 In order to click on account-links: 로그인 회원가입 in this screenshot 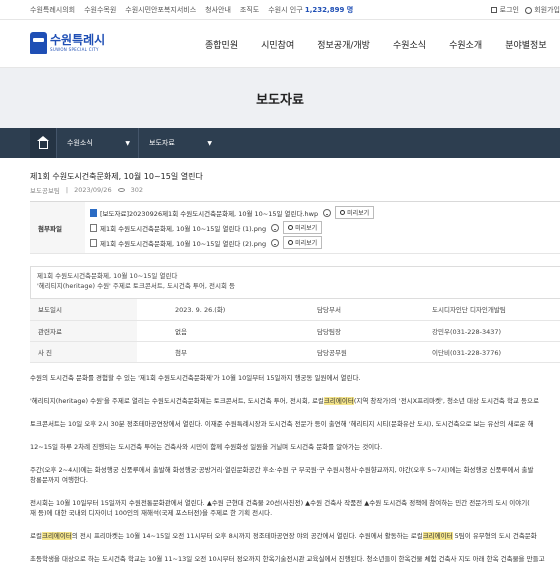, I will do `click(525, 10)`.